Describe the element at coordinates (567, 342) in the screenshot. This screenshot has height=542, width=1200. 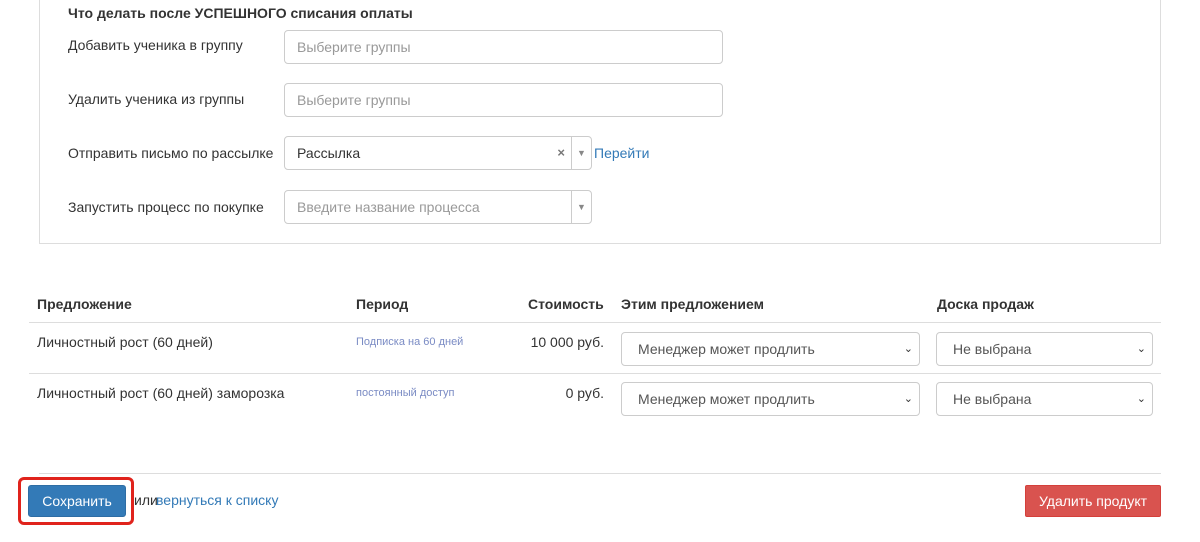
I see `price: 10 000 руб.` at that location.